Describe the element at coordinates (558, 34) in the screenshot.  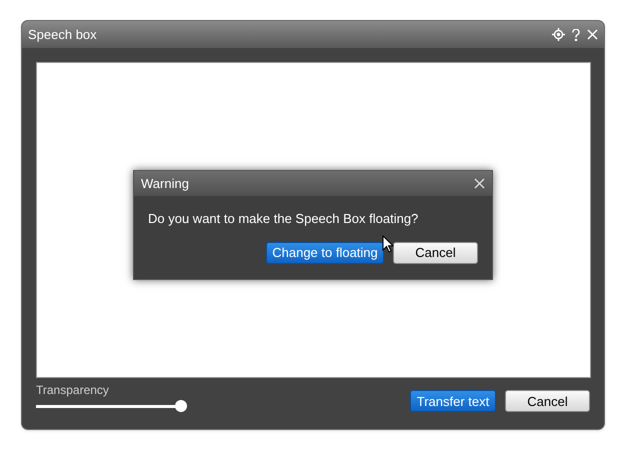
I see `crosshair-icon` at that location.